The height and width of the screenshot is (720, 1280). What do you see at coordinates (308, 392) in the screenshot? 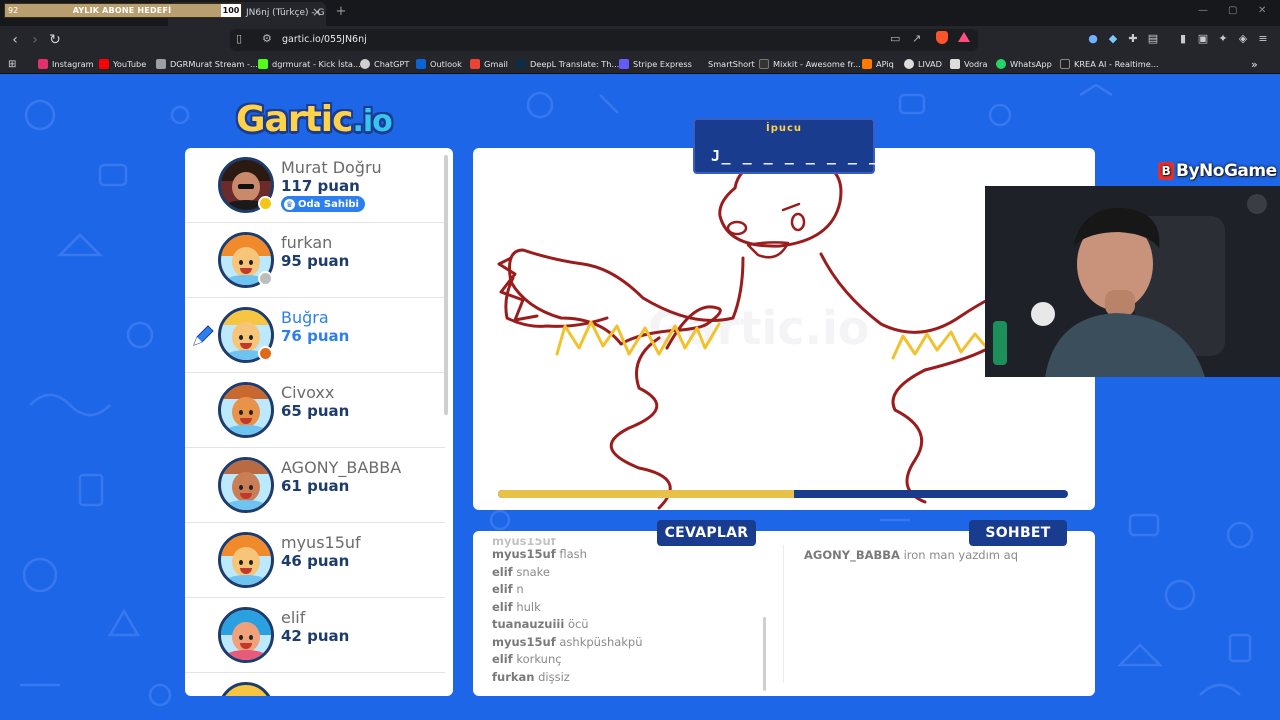
I see `player-name: Civoxx` at bounding box center [308, 392].